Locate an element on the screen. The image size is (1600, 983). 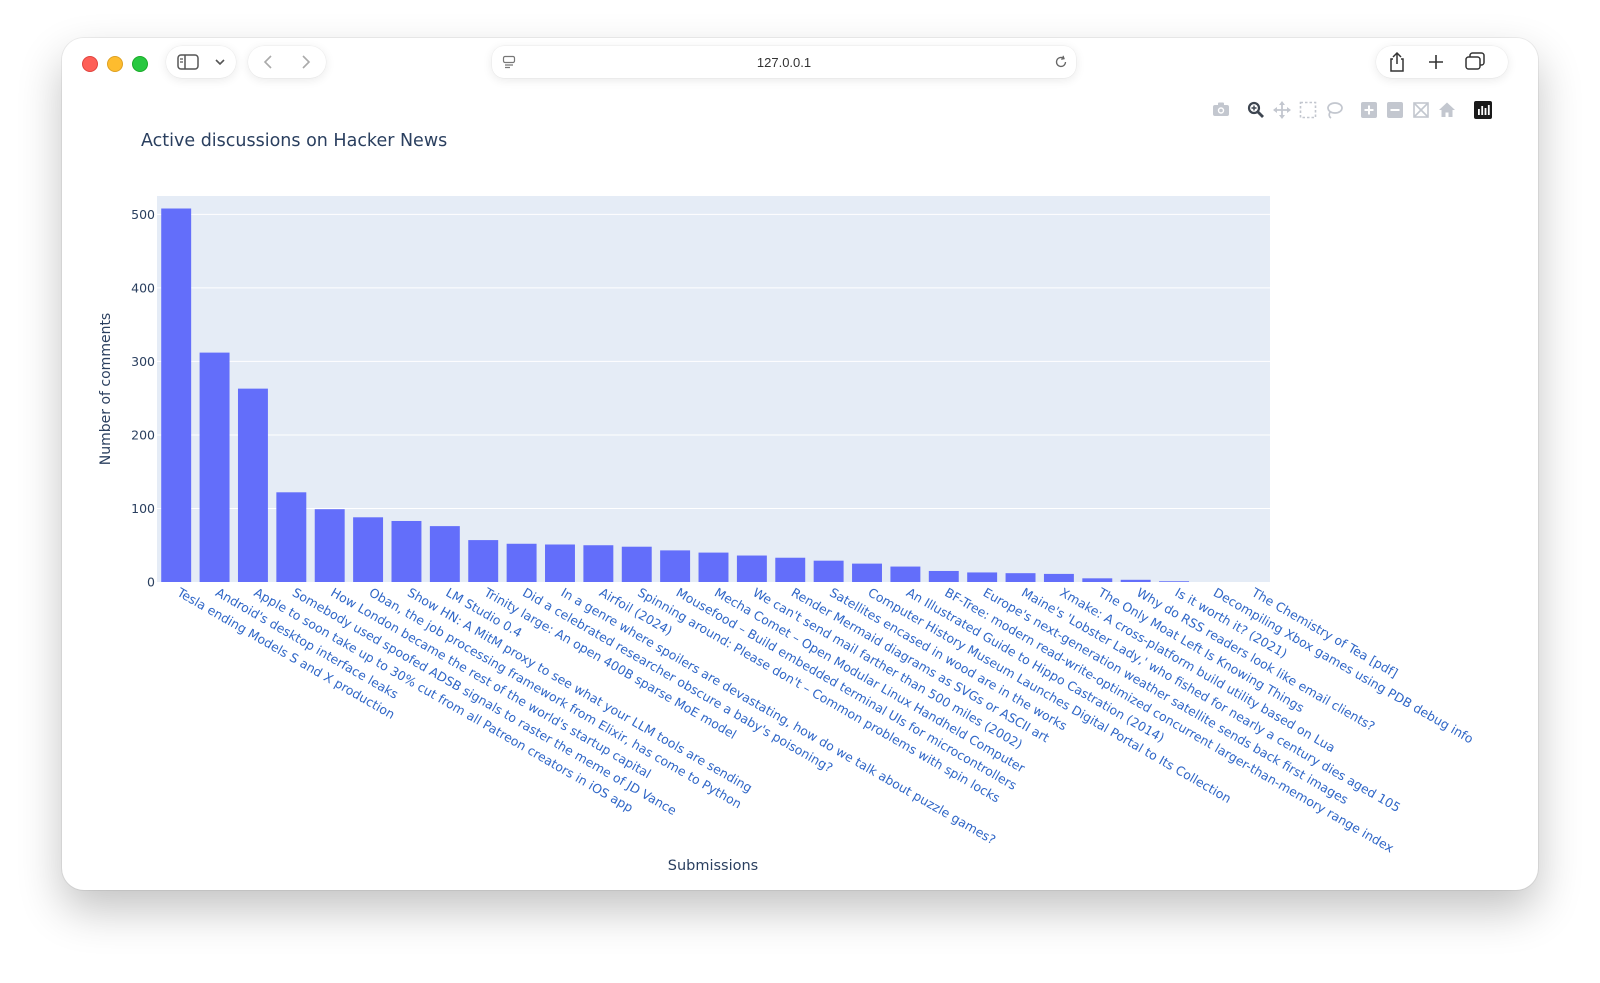
y-tick-label: 300 is located at coordinates (143, 361).